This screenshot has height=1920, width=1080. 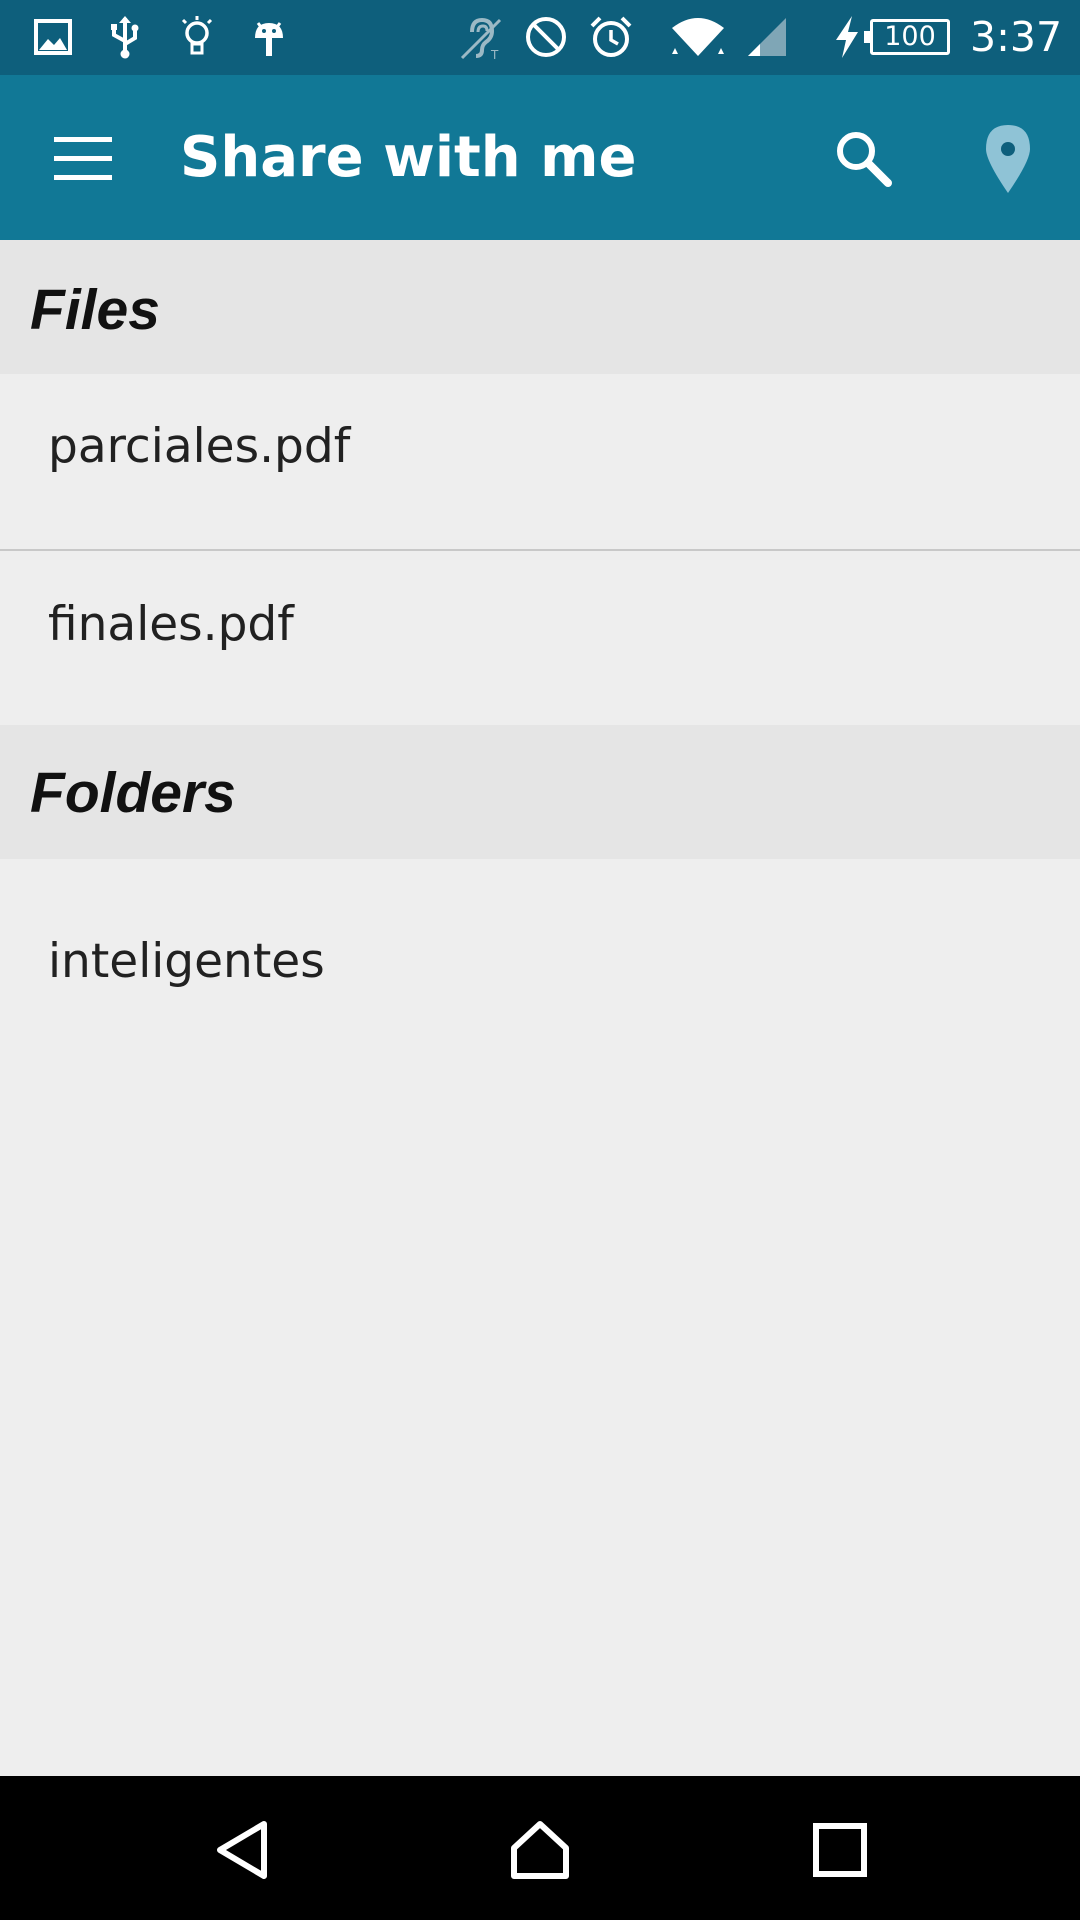 I want to click on folders-section-header: Folders, so click(x=540, y=792).